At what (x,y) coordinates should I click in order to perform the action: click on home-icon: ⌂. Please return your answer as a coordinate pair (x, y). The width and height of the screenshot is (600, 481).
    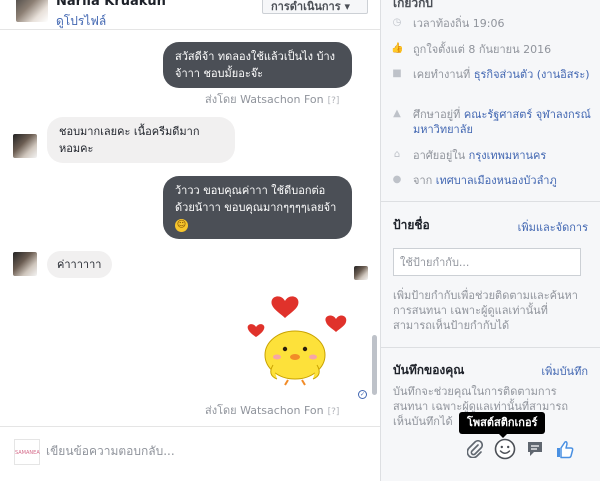
    Looking at the image, I should click on (397, 154).